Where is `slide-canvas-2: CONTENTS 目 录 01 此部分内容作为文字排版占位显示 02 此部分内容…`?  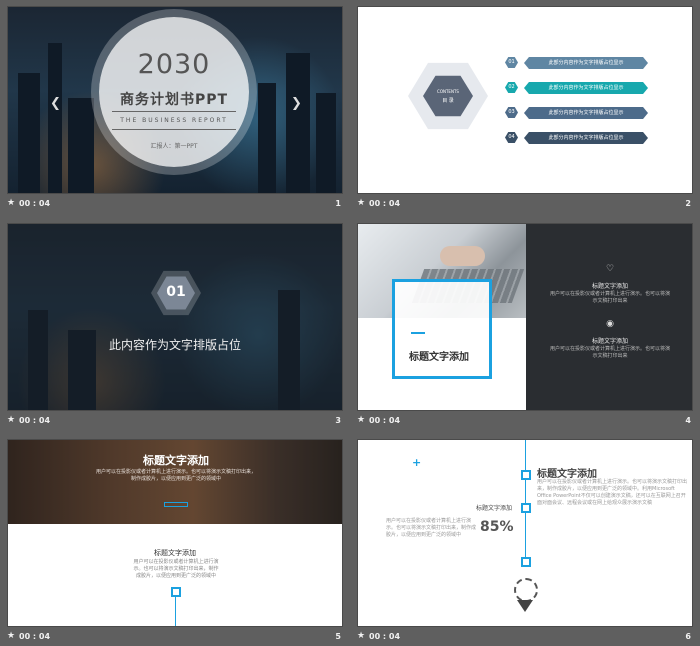 slide-canvas-2: CONTENTS 目 录 01 此部分内容作为文字排版占位显示 02 此部分内容… is located at coordinates (525, 100).